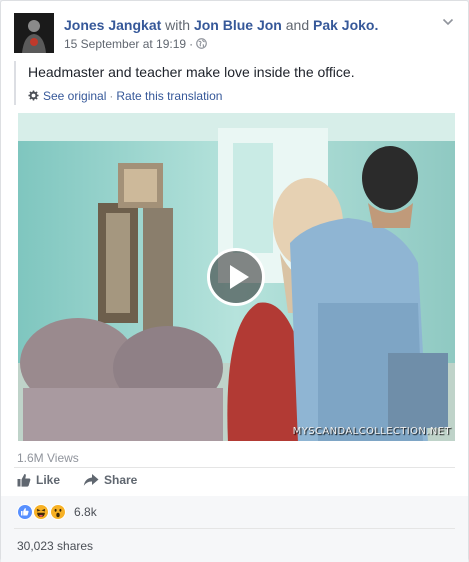 This screenshot has width=469, height=562. What do you see at coordinates (41, 512) in the screenshot?
I see `haha-reaction-icon` at bounding box center [41, 512].